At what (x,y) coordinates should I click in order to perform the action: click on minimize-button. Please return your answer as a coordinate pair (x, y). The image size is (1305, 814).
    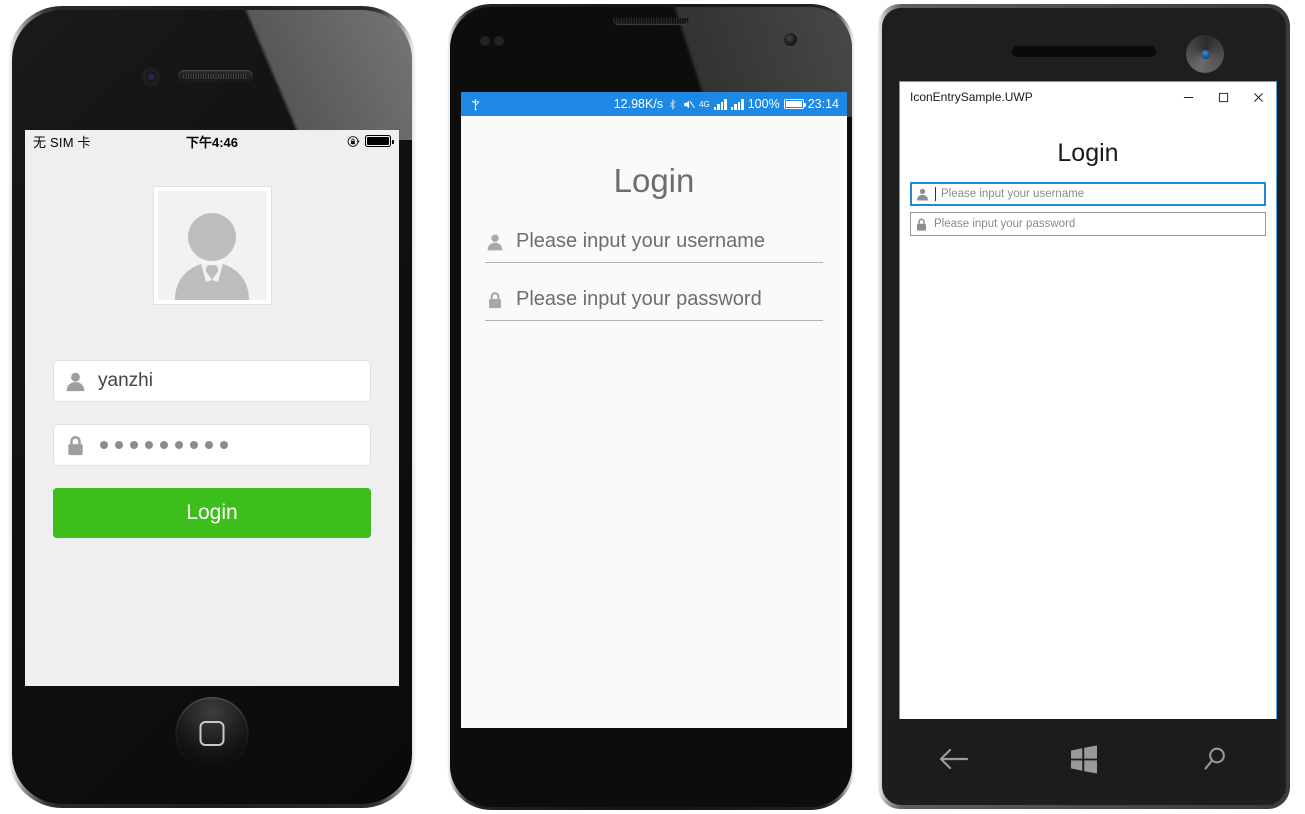
    Looking at the image, I should click on (1188, 97).